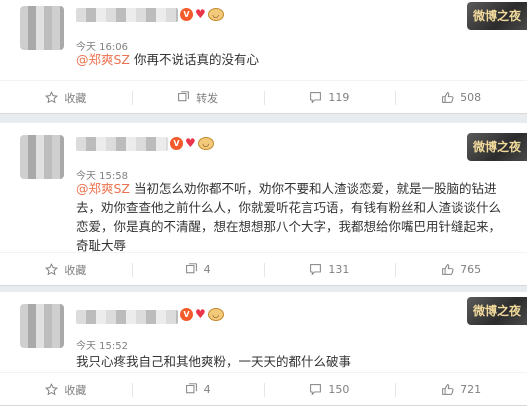 The image size is (527, 406). I want to click on like-button: 765, so click(461, 269).